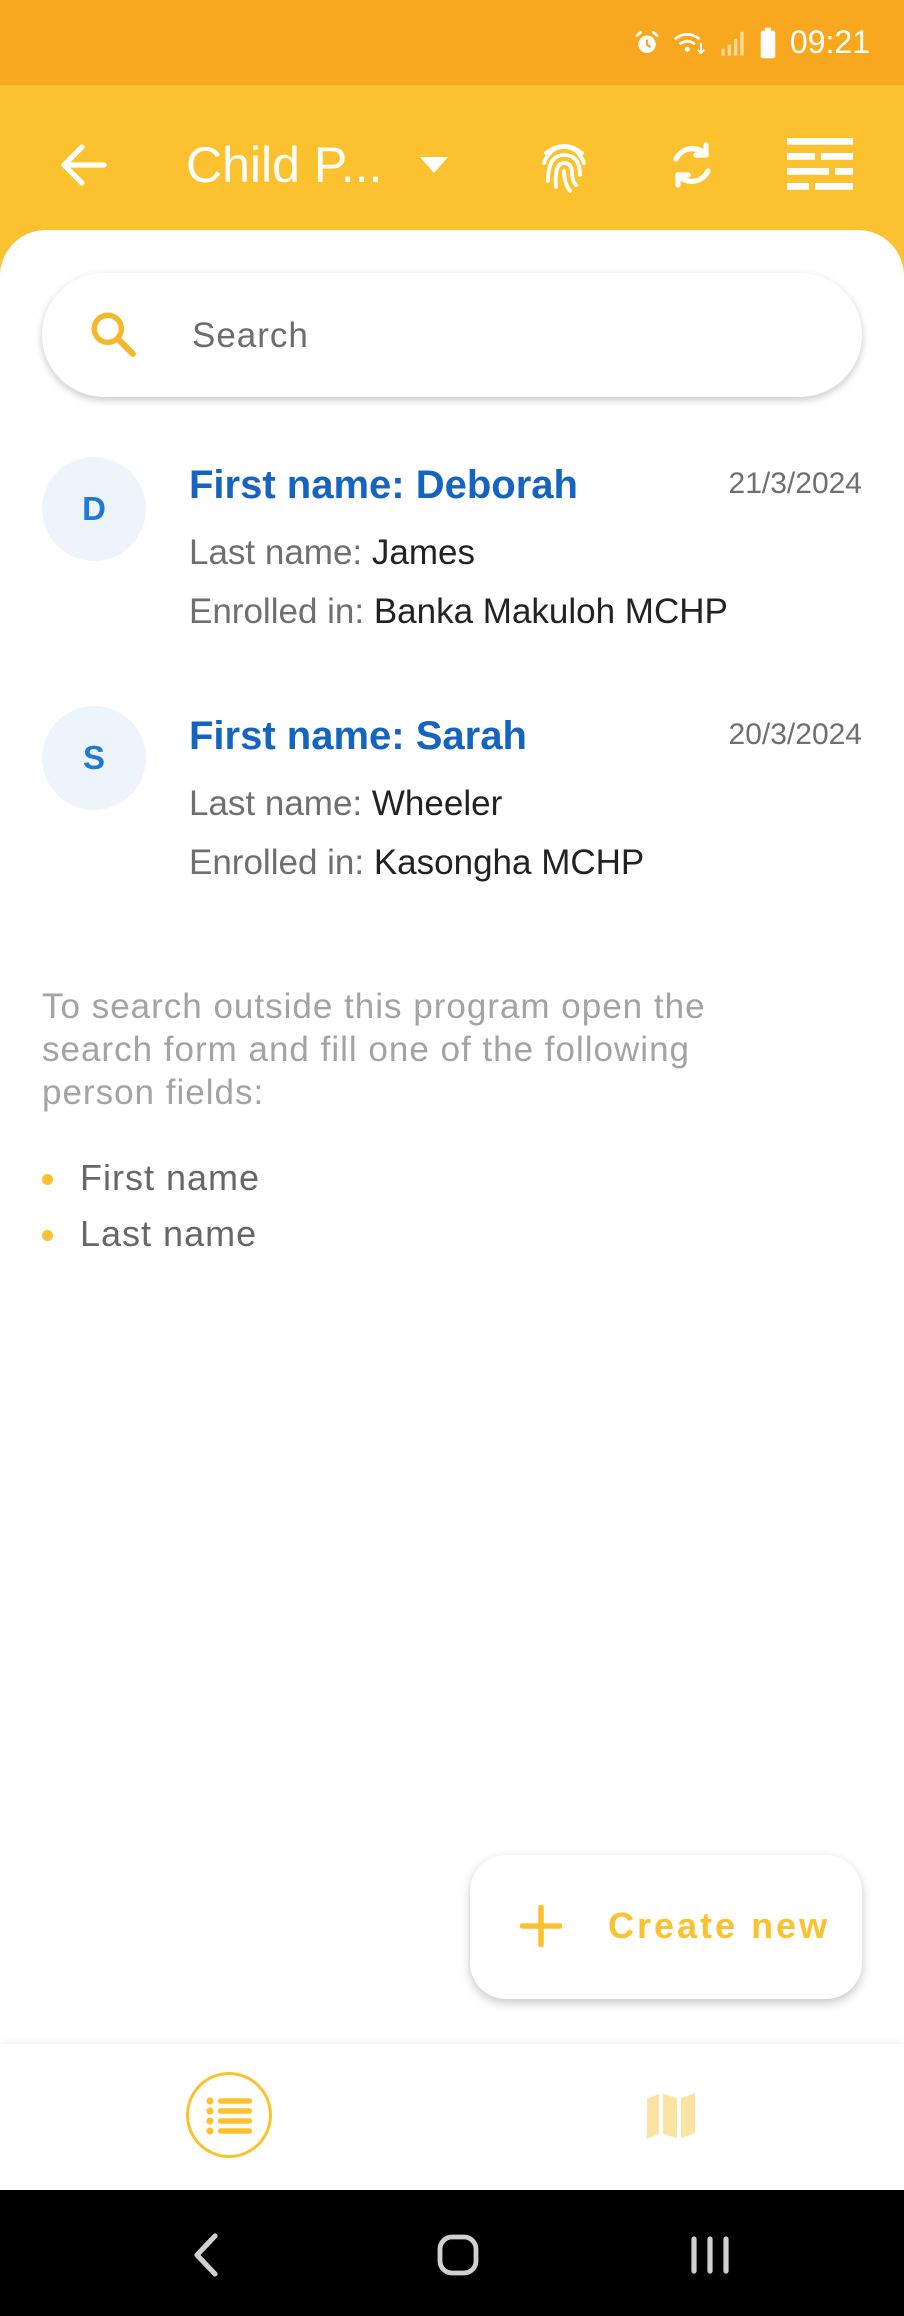 Image resolution: width=904 pixels, height=2316 pixels. Describe the element at coordinates (768, 43) in the screenshot. I see `battery-icon` at that location.